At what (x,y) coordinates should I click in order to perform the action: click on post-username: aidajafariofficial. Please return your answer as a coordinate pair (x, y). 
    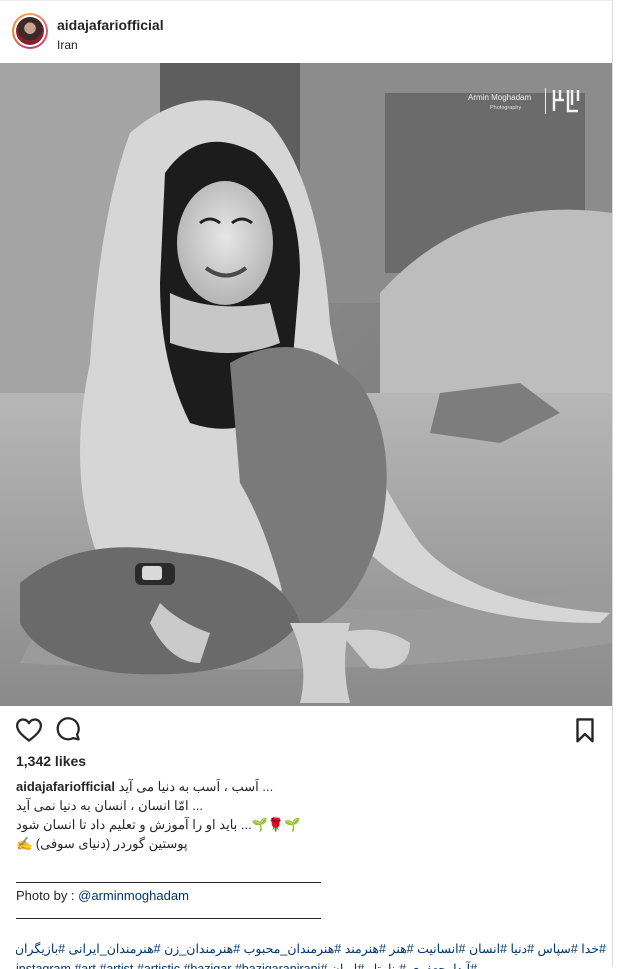
    Looking at the image, I should click on (110, 25).